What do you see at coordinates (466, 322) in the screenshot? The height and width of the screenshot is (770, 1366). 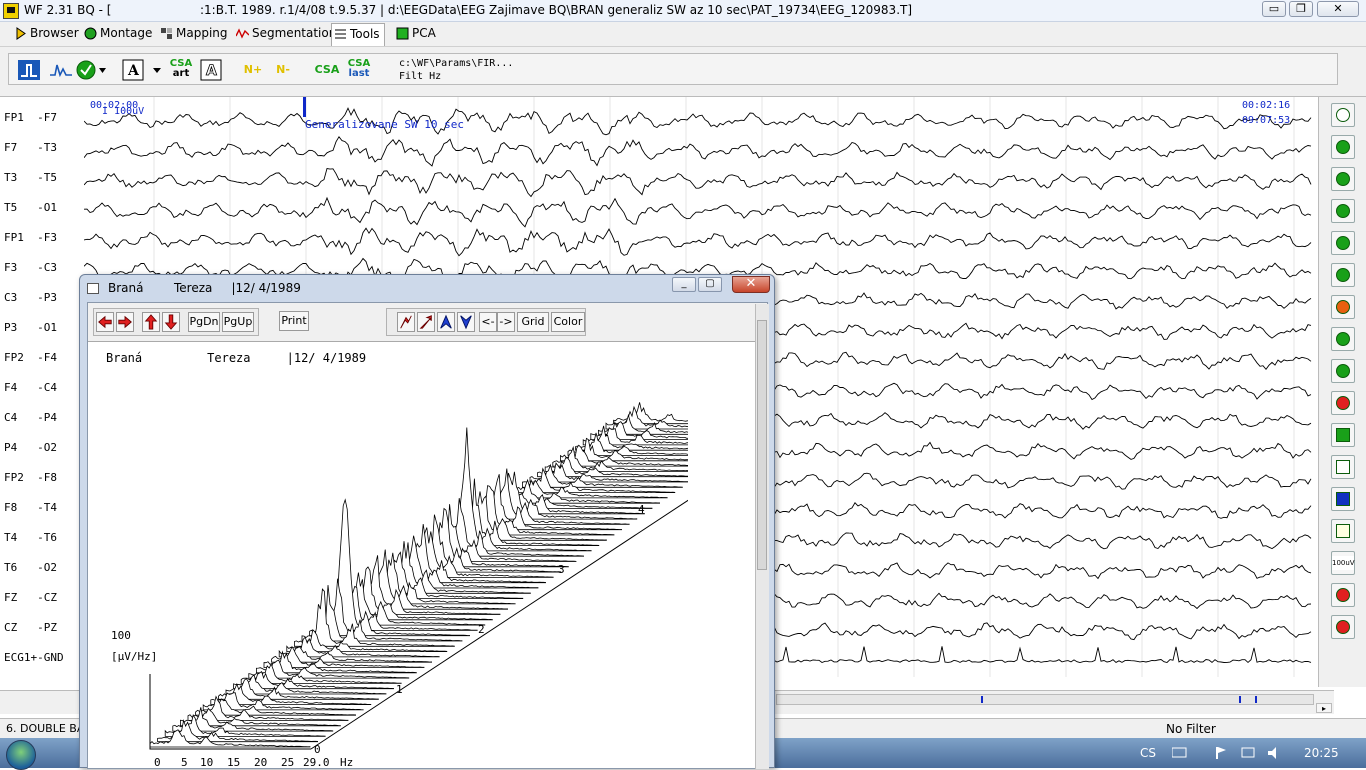 I see `tilt-down-blue-icon` at bounding box center [466, 322].